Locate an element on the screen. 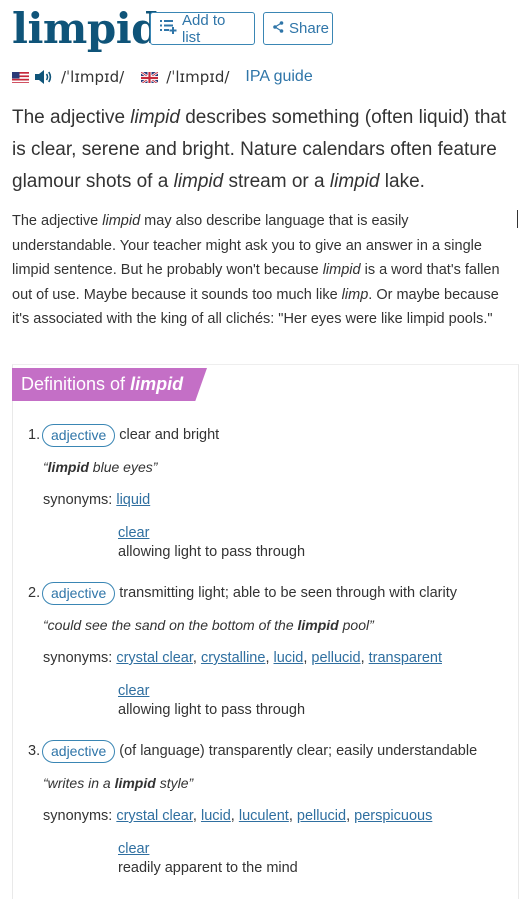  example-text: “could see the sand on the bottom of the is located at coordinates (170, 625).